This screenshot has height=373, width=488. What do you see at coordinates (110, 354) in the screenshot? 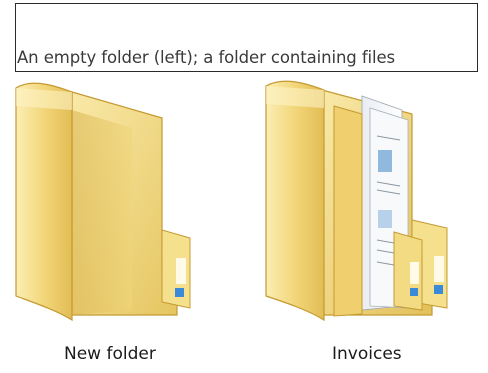
I see `folder-label-new-folder: New folder` at bounding box center [110, 354].